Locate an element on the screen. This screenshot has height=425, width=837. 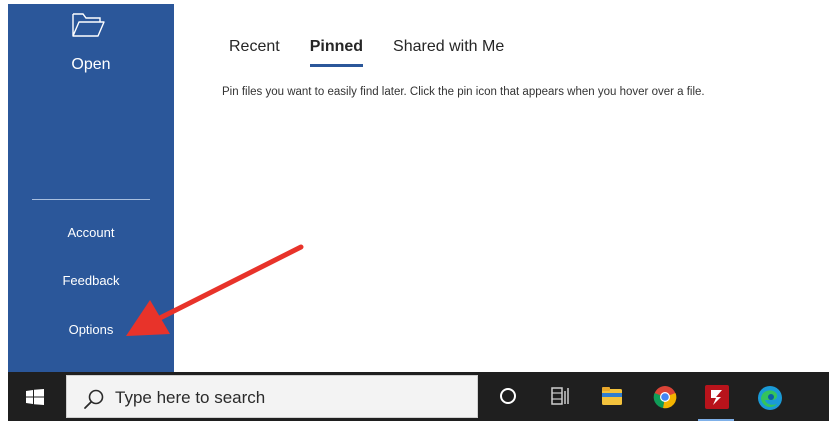
chrome-button is located at coordinates (664, 396).